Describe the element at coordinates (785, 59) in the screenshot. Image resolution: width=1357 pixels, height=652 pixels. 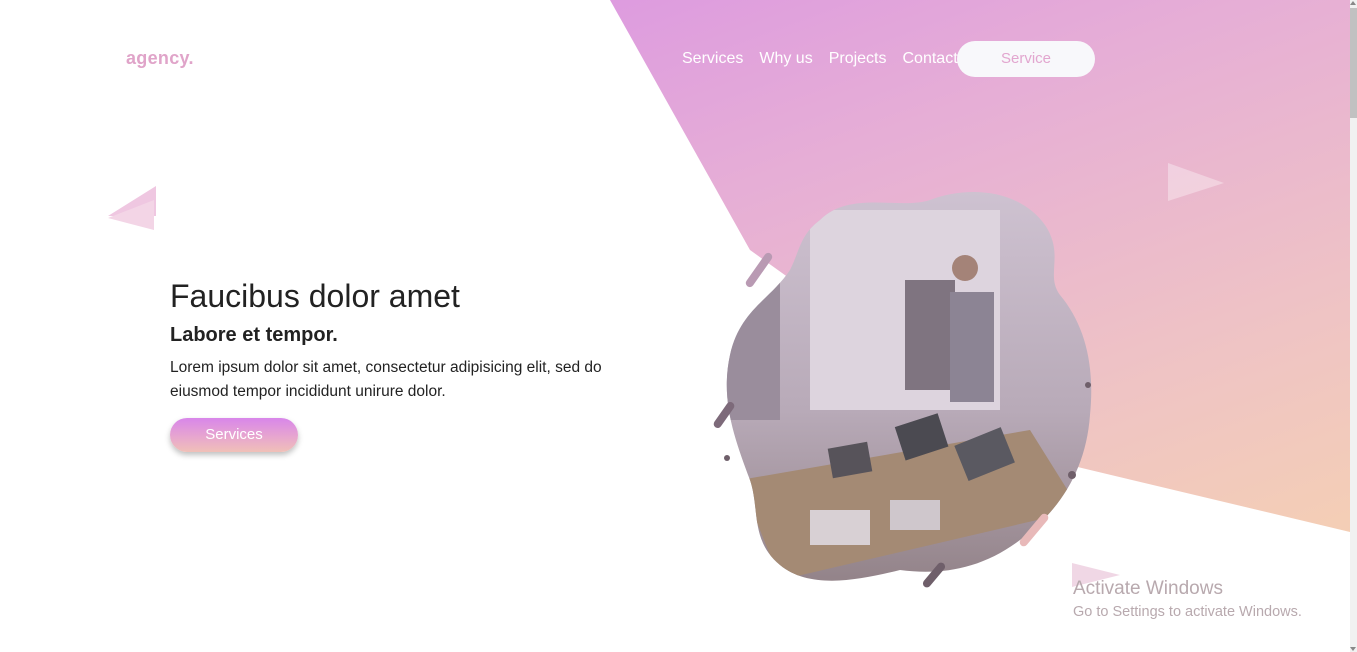
I see `nav-link-why-us: Why us` at that location.